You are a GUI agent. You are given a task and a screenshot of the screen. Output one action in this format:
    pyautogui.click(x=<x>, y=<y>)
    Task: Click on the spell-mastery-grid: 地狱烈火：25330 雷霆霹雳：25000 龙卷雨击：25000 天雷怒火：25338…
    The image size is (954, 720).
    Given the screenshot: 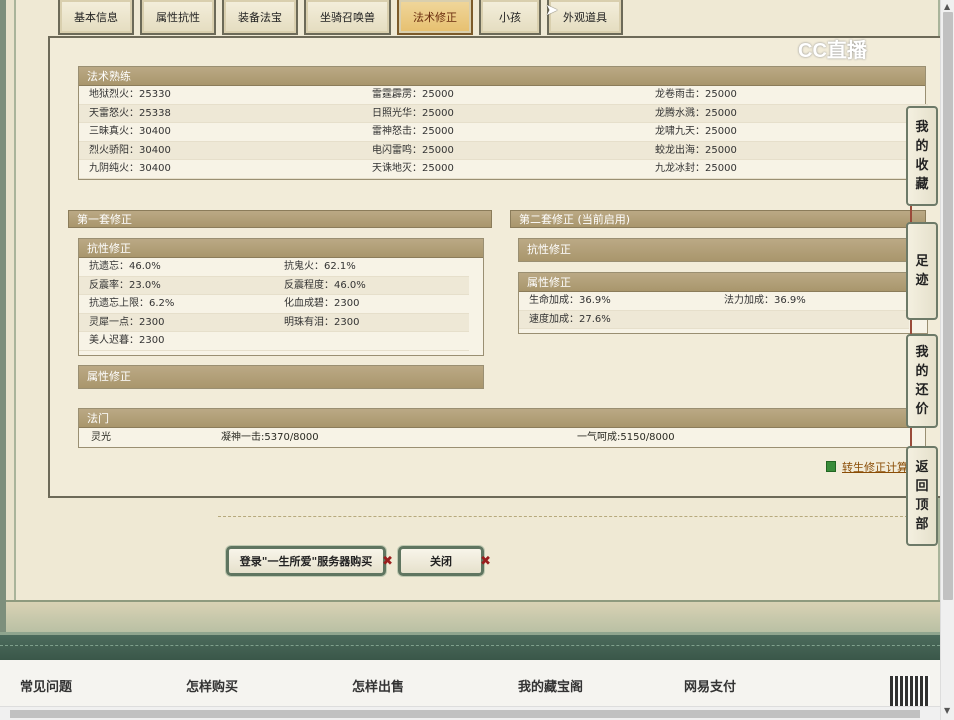 What is the action you would take?
    pyautogui.click(x=503, y=132)
    